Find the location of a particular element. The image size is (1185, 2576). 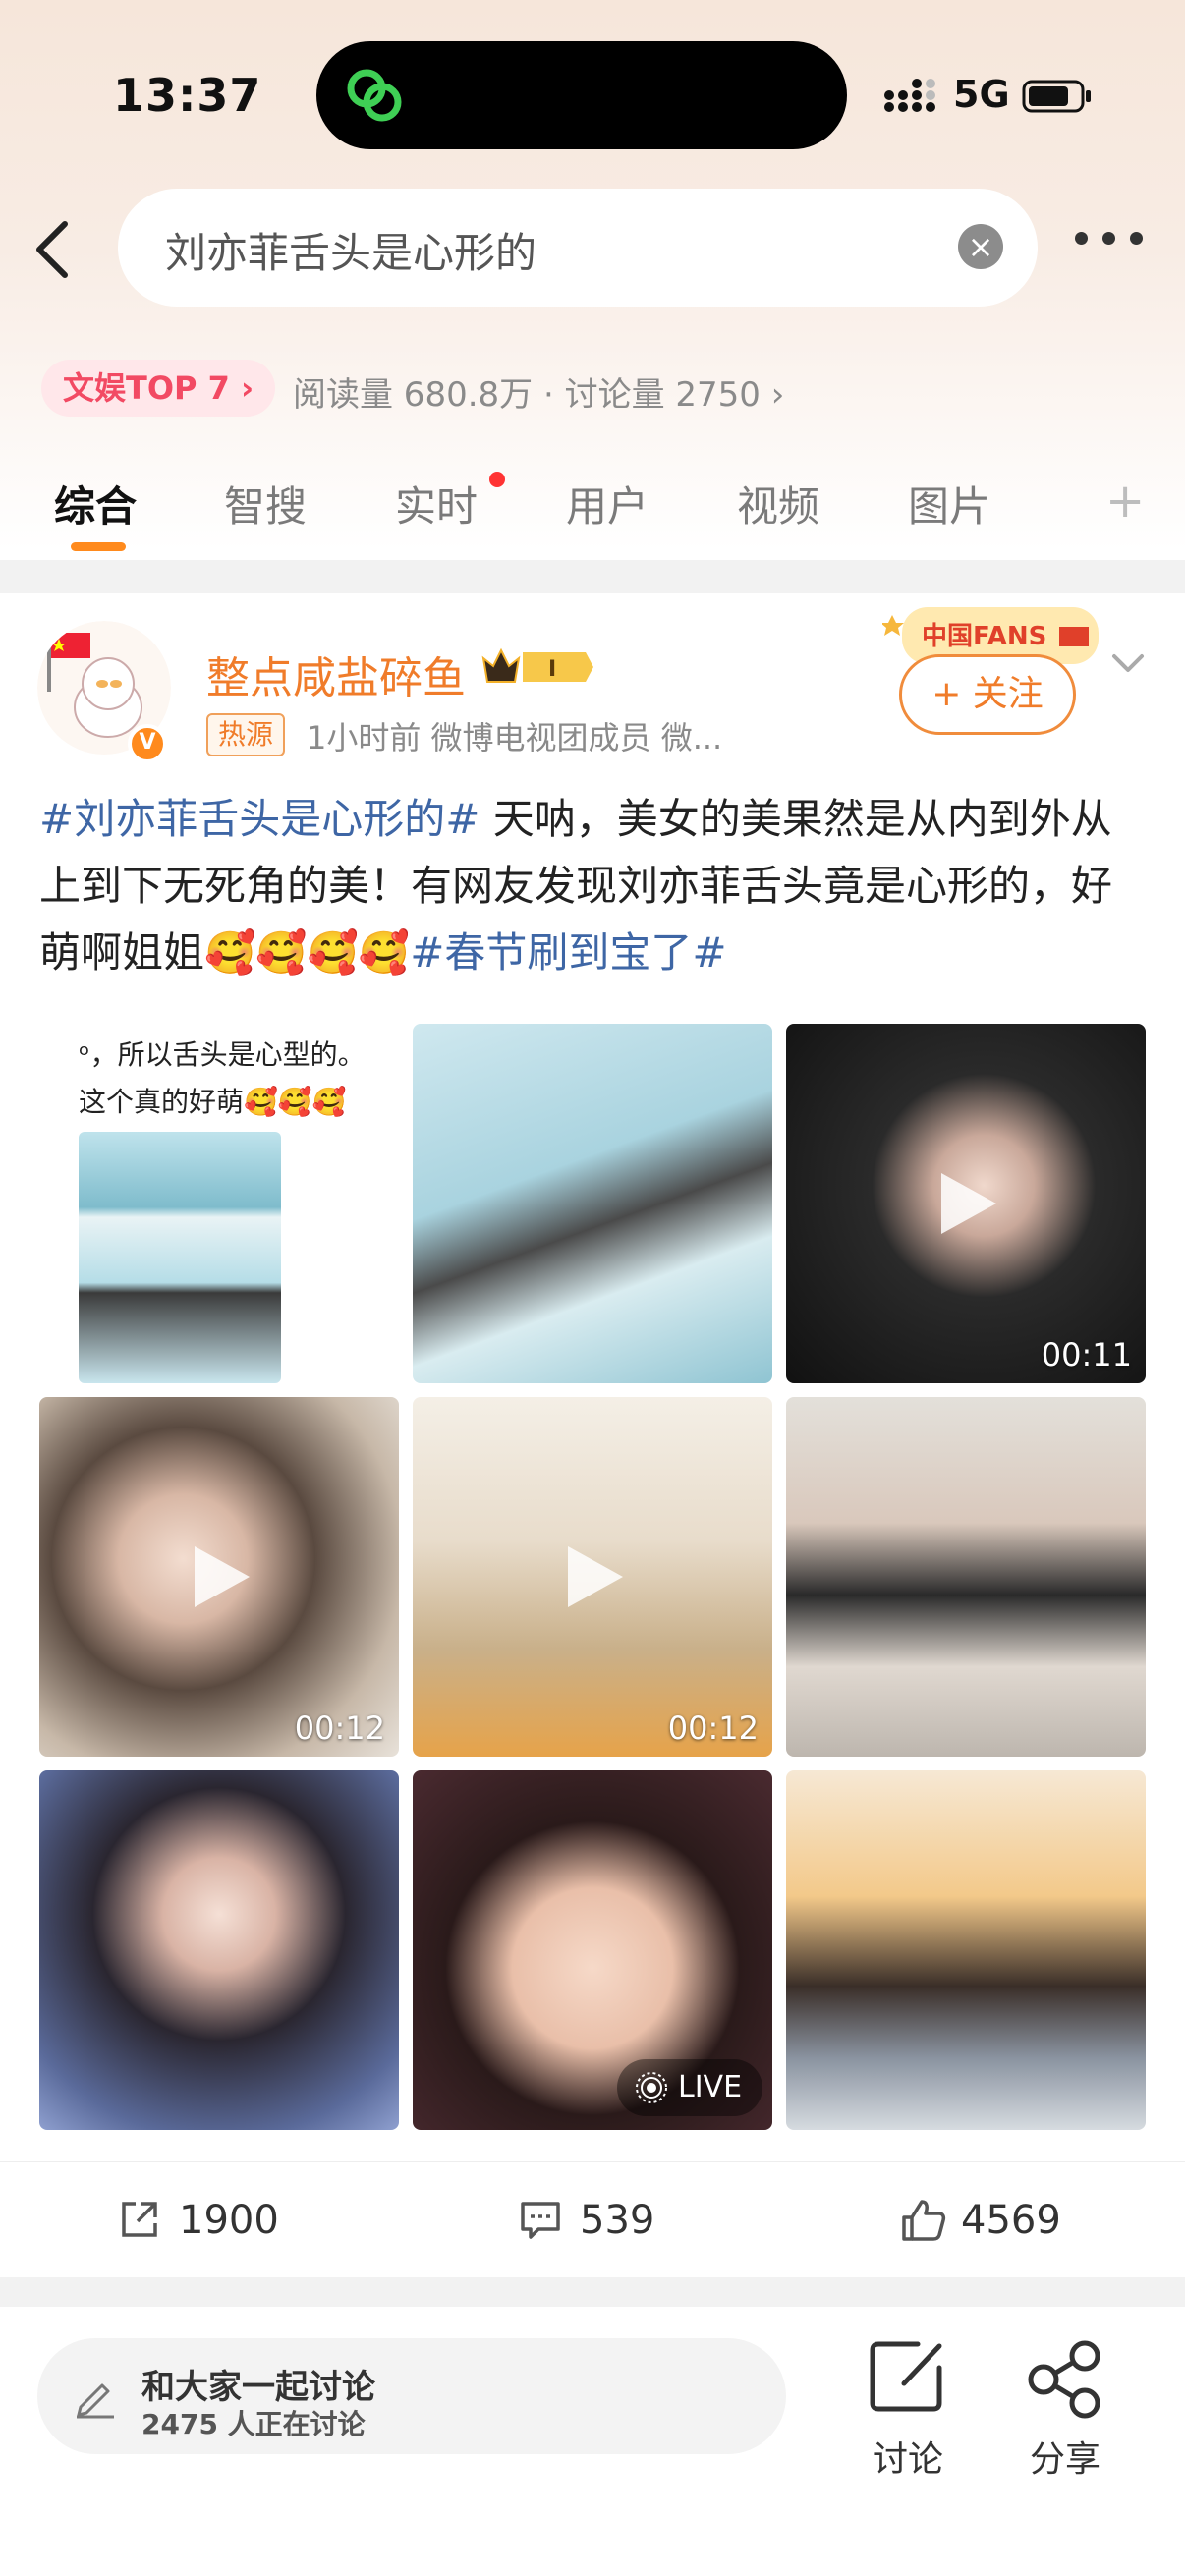

live-icon is located at coordinates (652, 2087).